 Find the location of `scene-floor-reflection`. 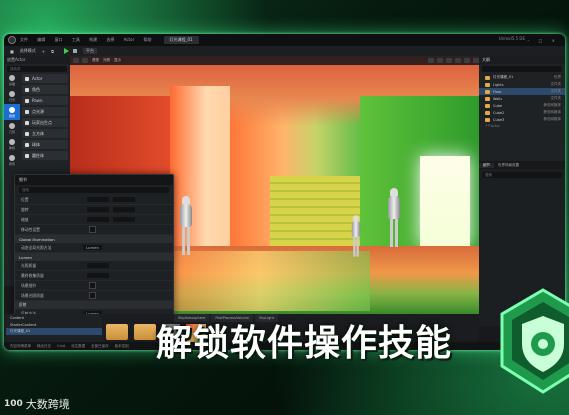

scene-floor-reflection is located at coordinates (260, 281).